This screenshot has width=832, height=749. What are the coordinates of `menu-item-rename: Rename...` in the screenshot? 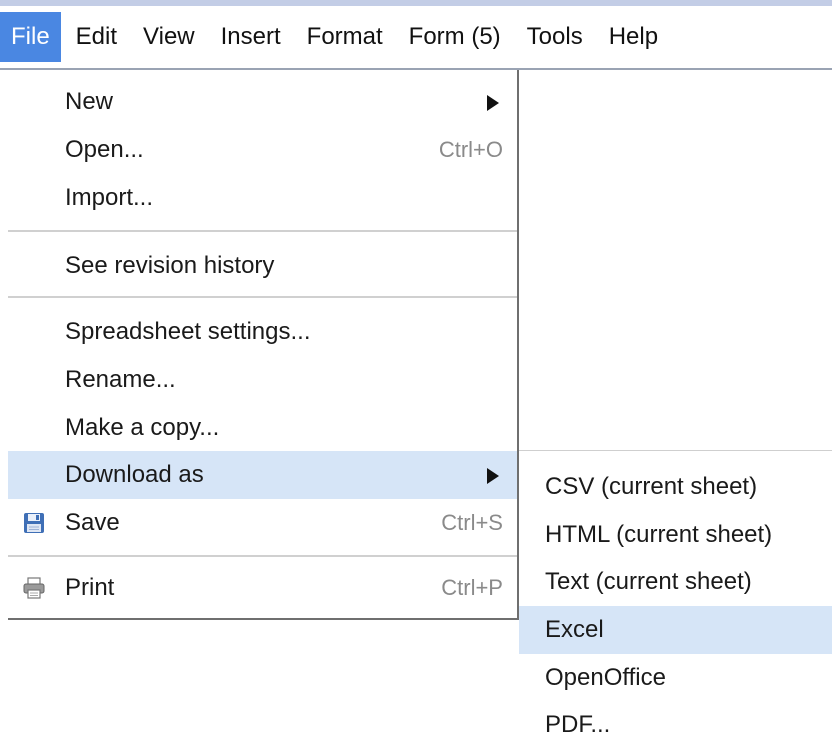 It's located at (262, 380).